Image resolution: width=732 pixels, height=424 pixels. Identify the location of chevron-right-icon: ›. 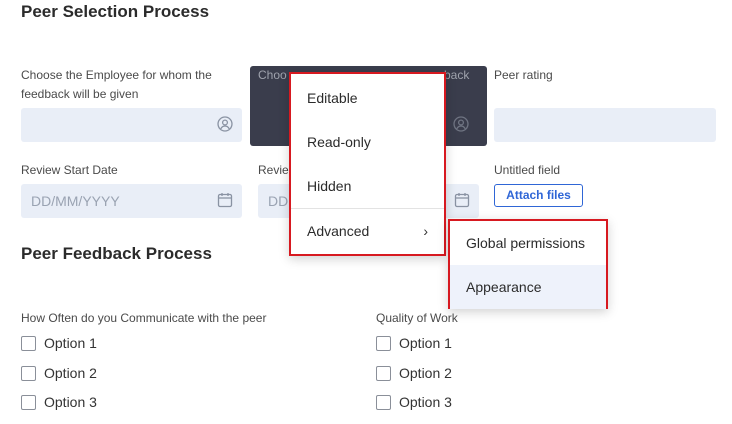
(425, 231).